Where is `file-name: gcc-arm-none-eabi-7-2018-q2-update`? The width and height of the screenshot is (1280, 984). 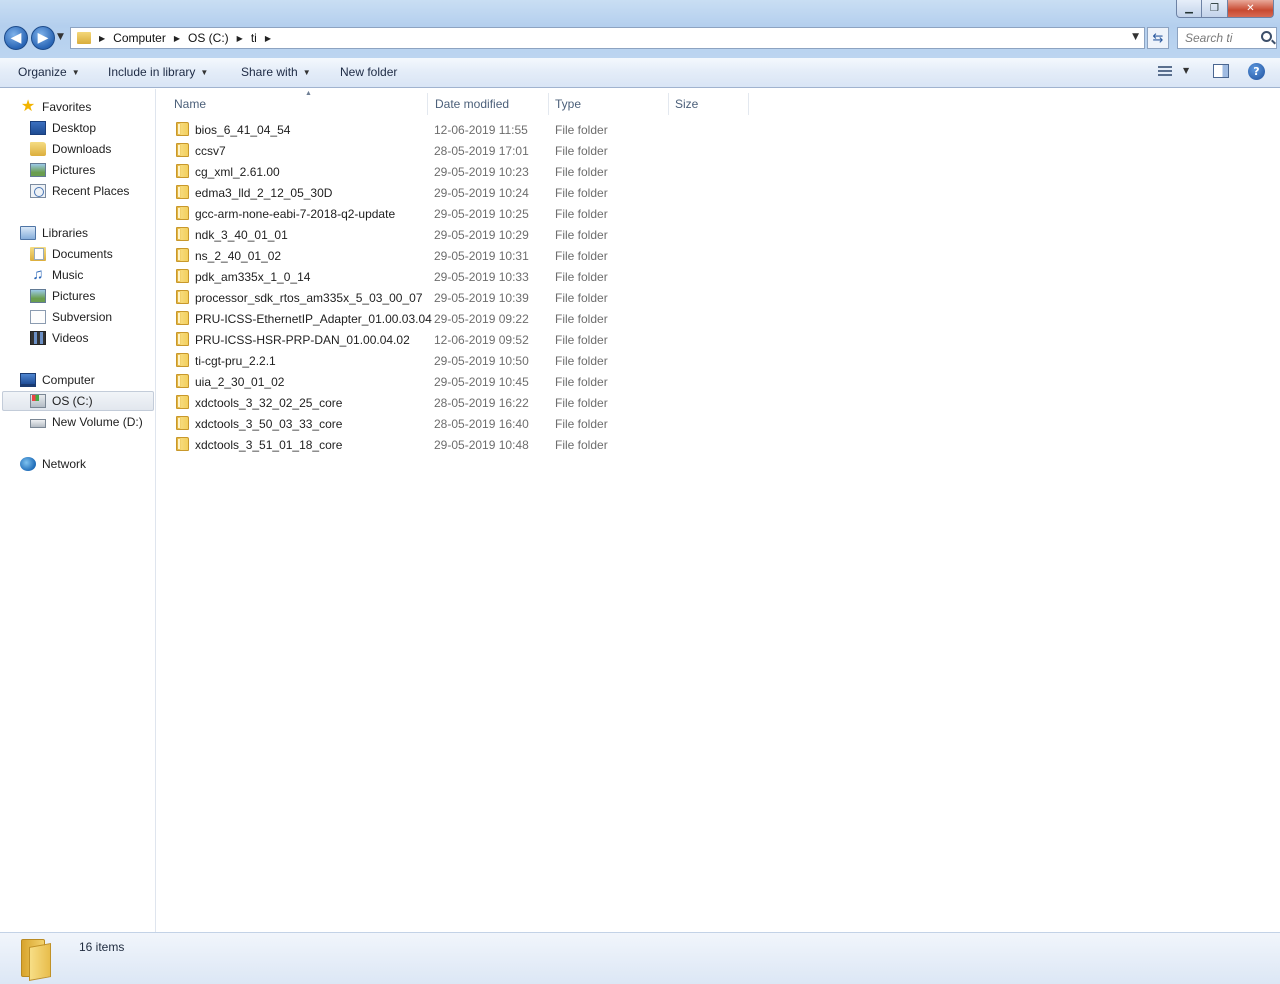 file-name: gcc-arm-none-eabi-7-2018-q2-update is located at coordinates (295, 214).